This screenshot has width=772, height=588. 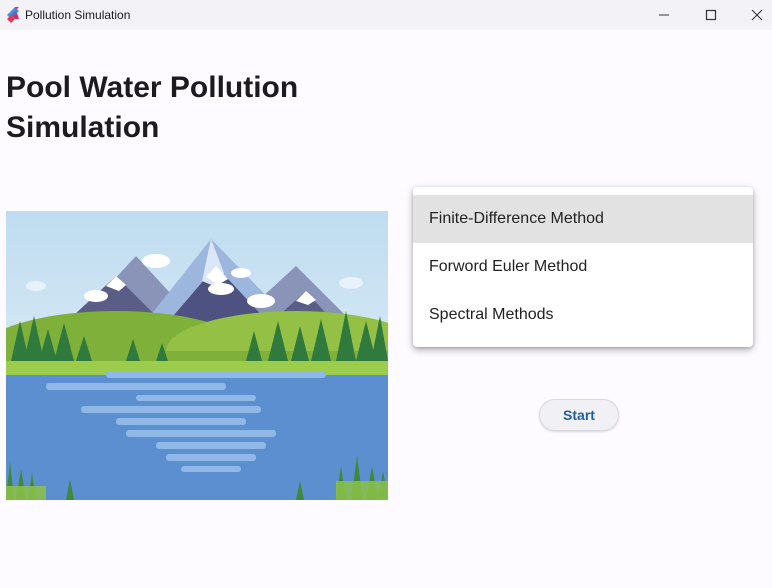 I want to click on minimize-button, so click(x=664, y=15).